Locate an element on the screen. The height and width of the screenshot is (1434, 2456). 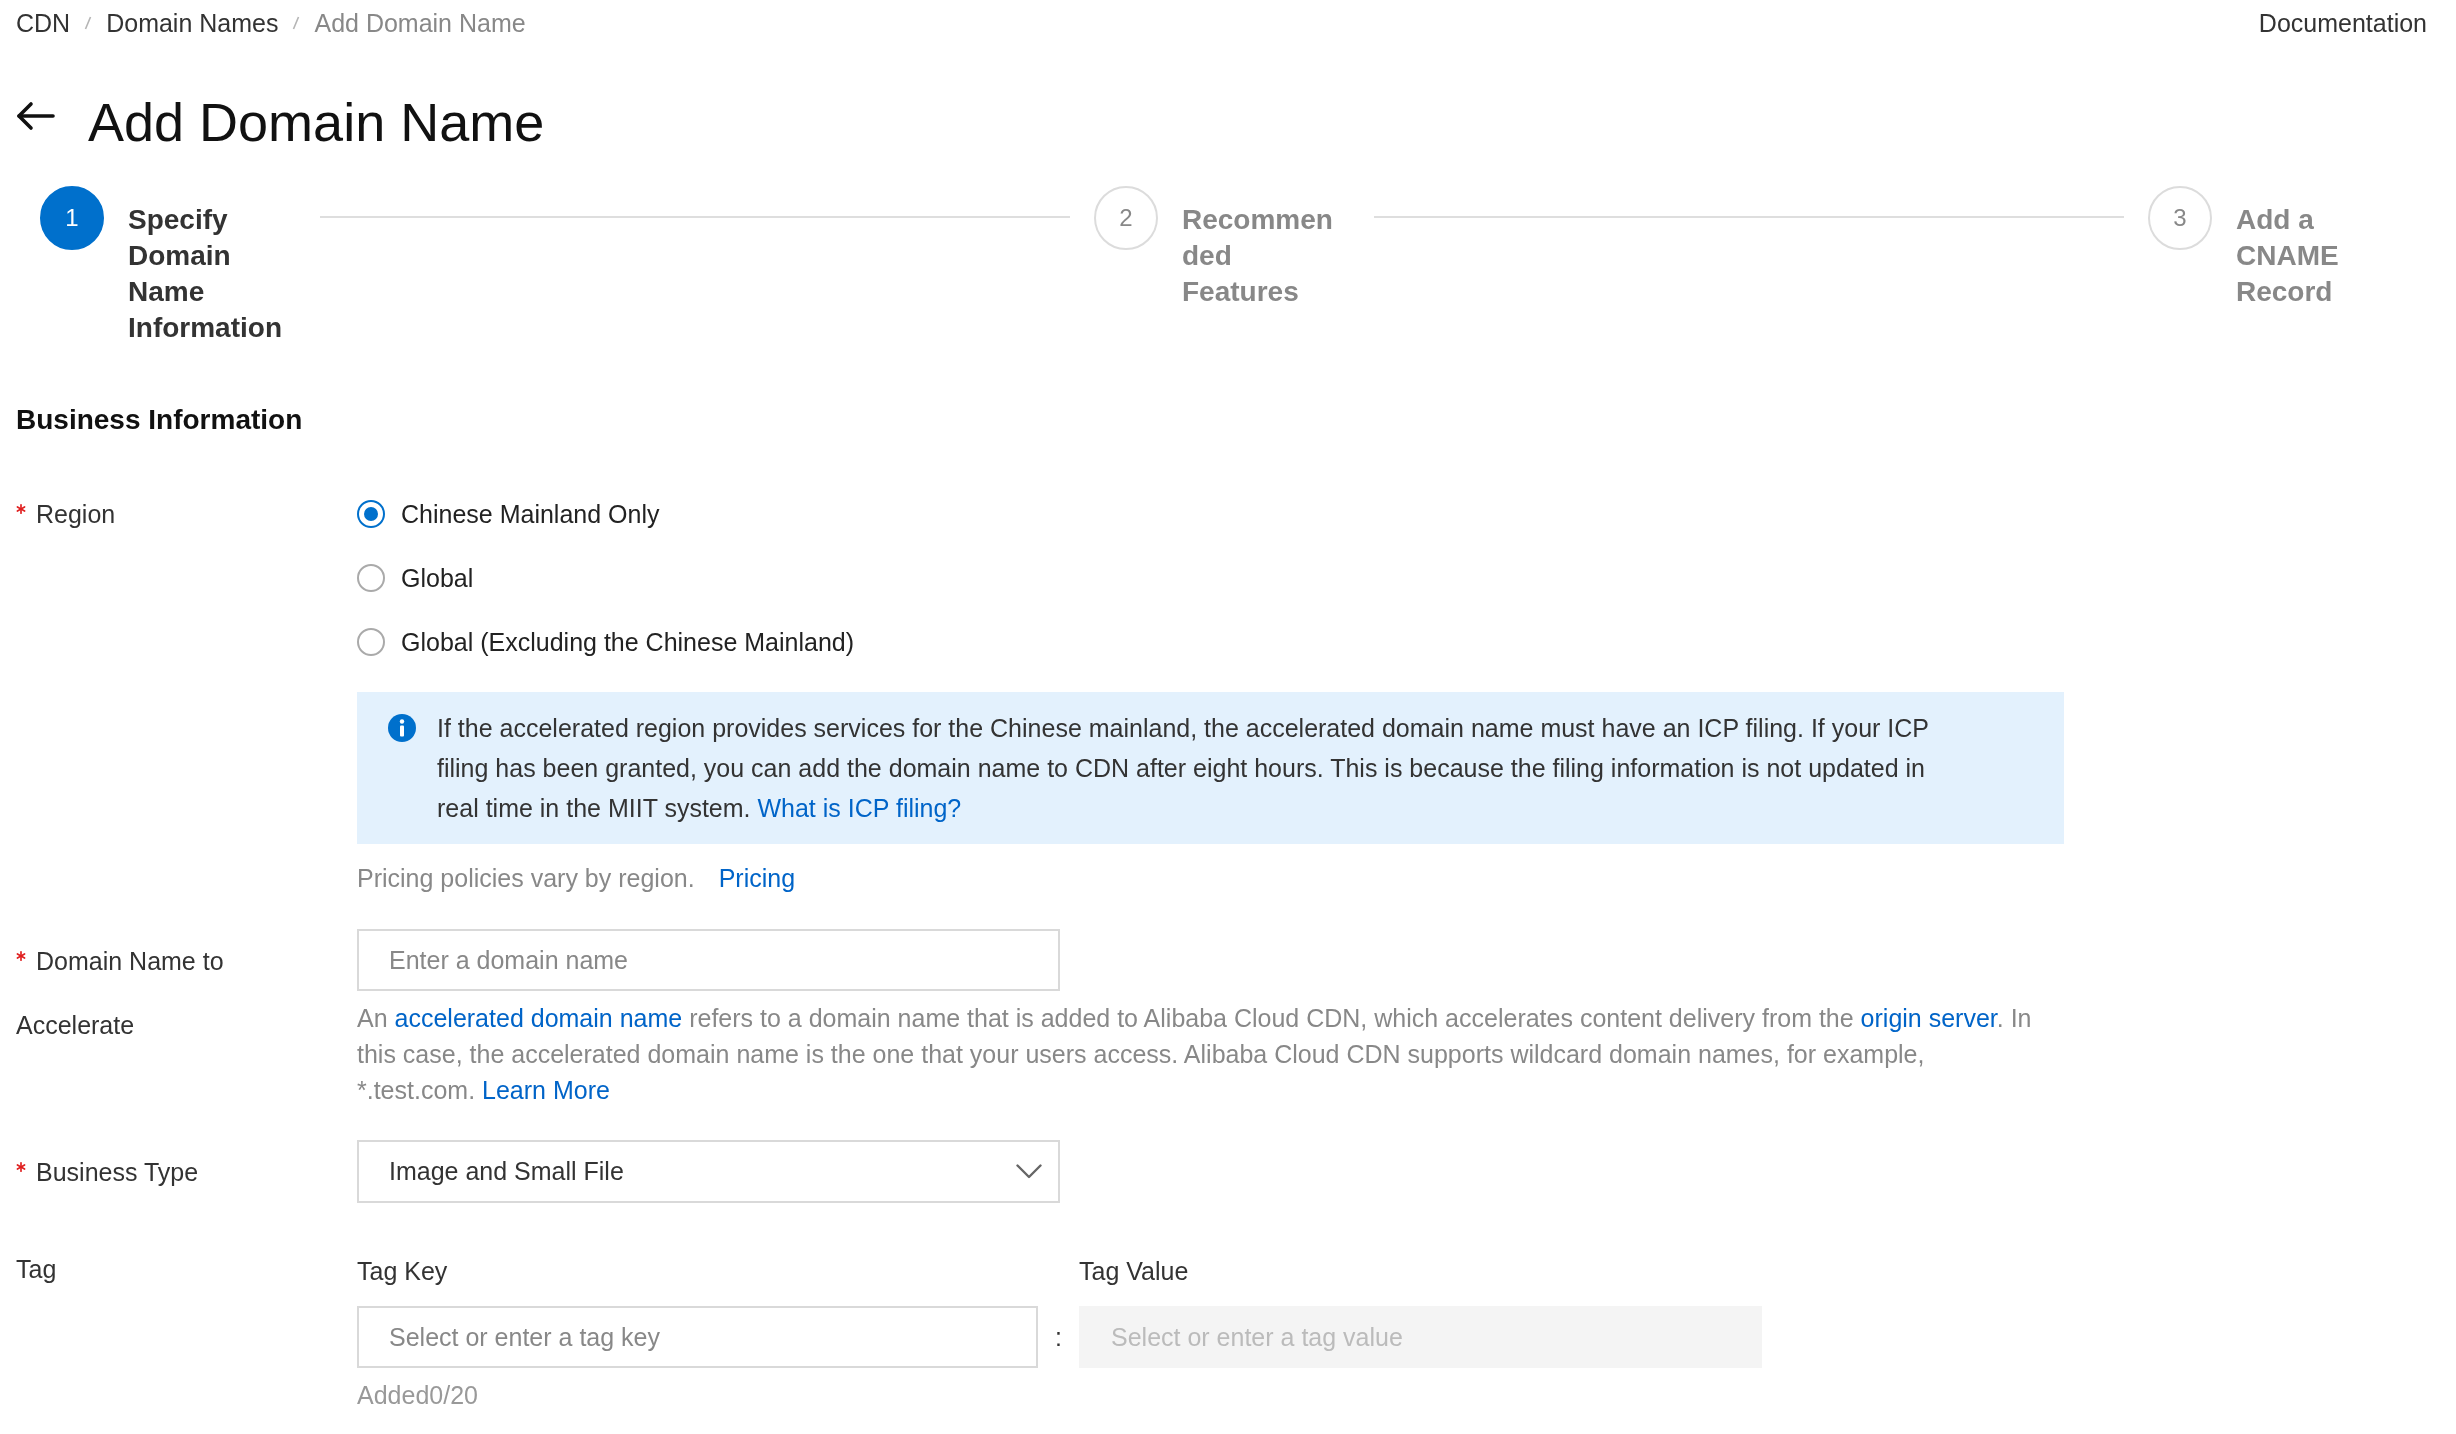
breadcrumb-link: CDN is located at coordinates (43, 23).